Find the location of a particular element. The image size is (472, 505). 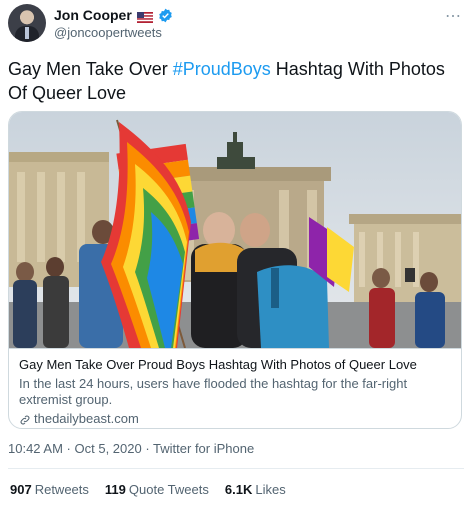

display-name: Jon Cooper is located at coordinates (93, 15).